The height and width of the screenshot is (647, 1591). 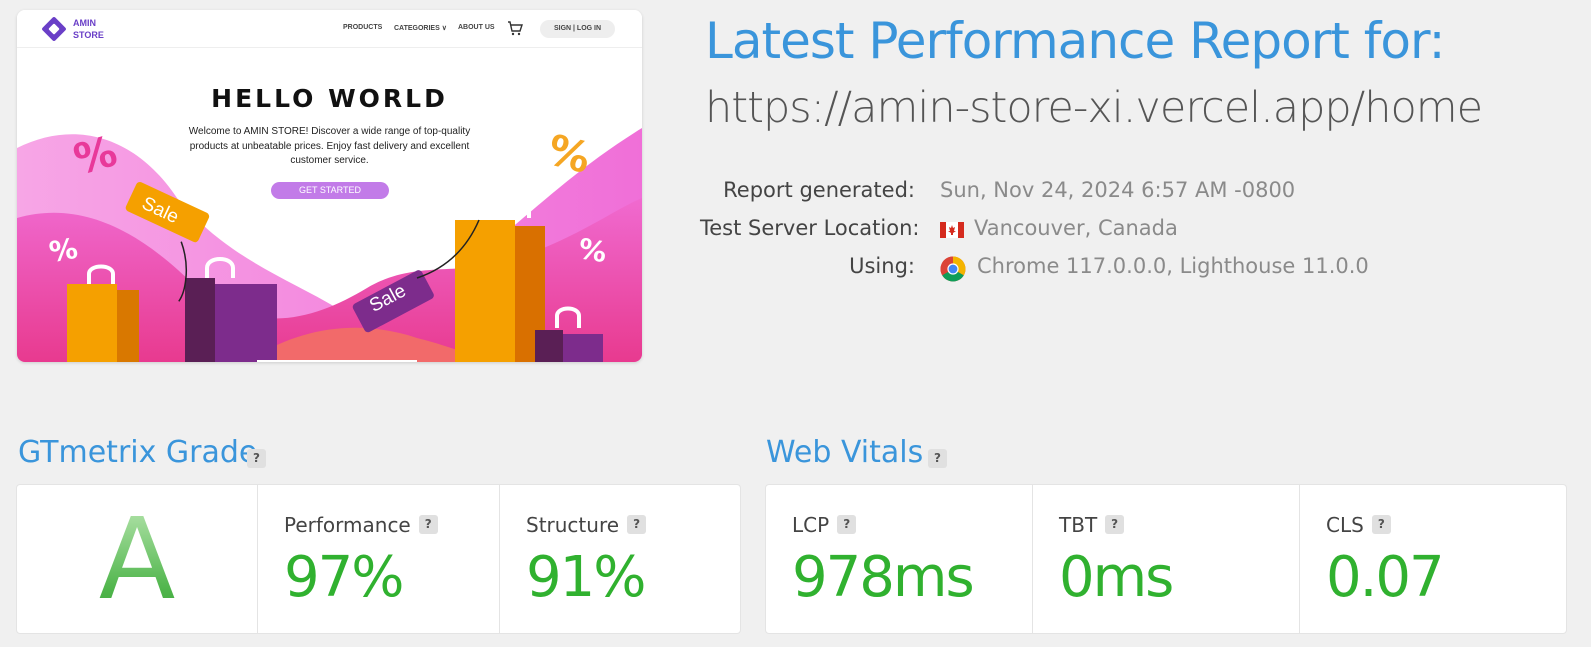 I want to click on cart-icon, so click(x=515, y=28).